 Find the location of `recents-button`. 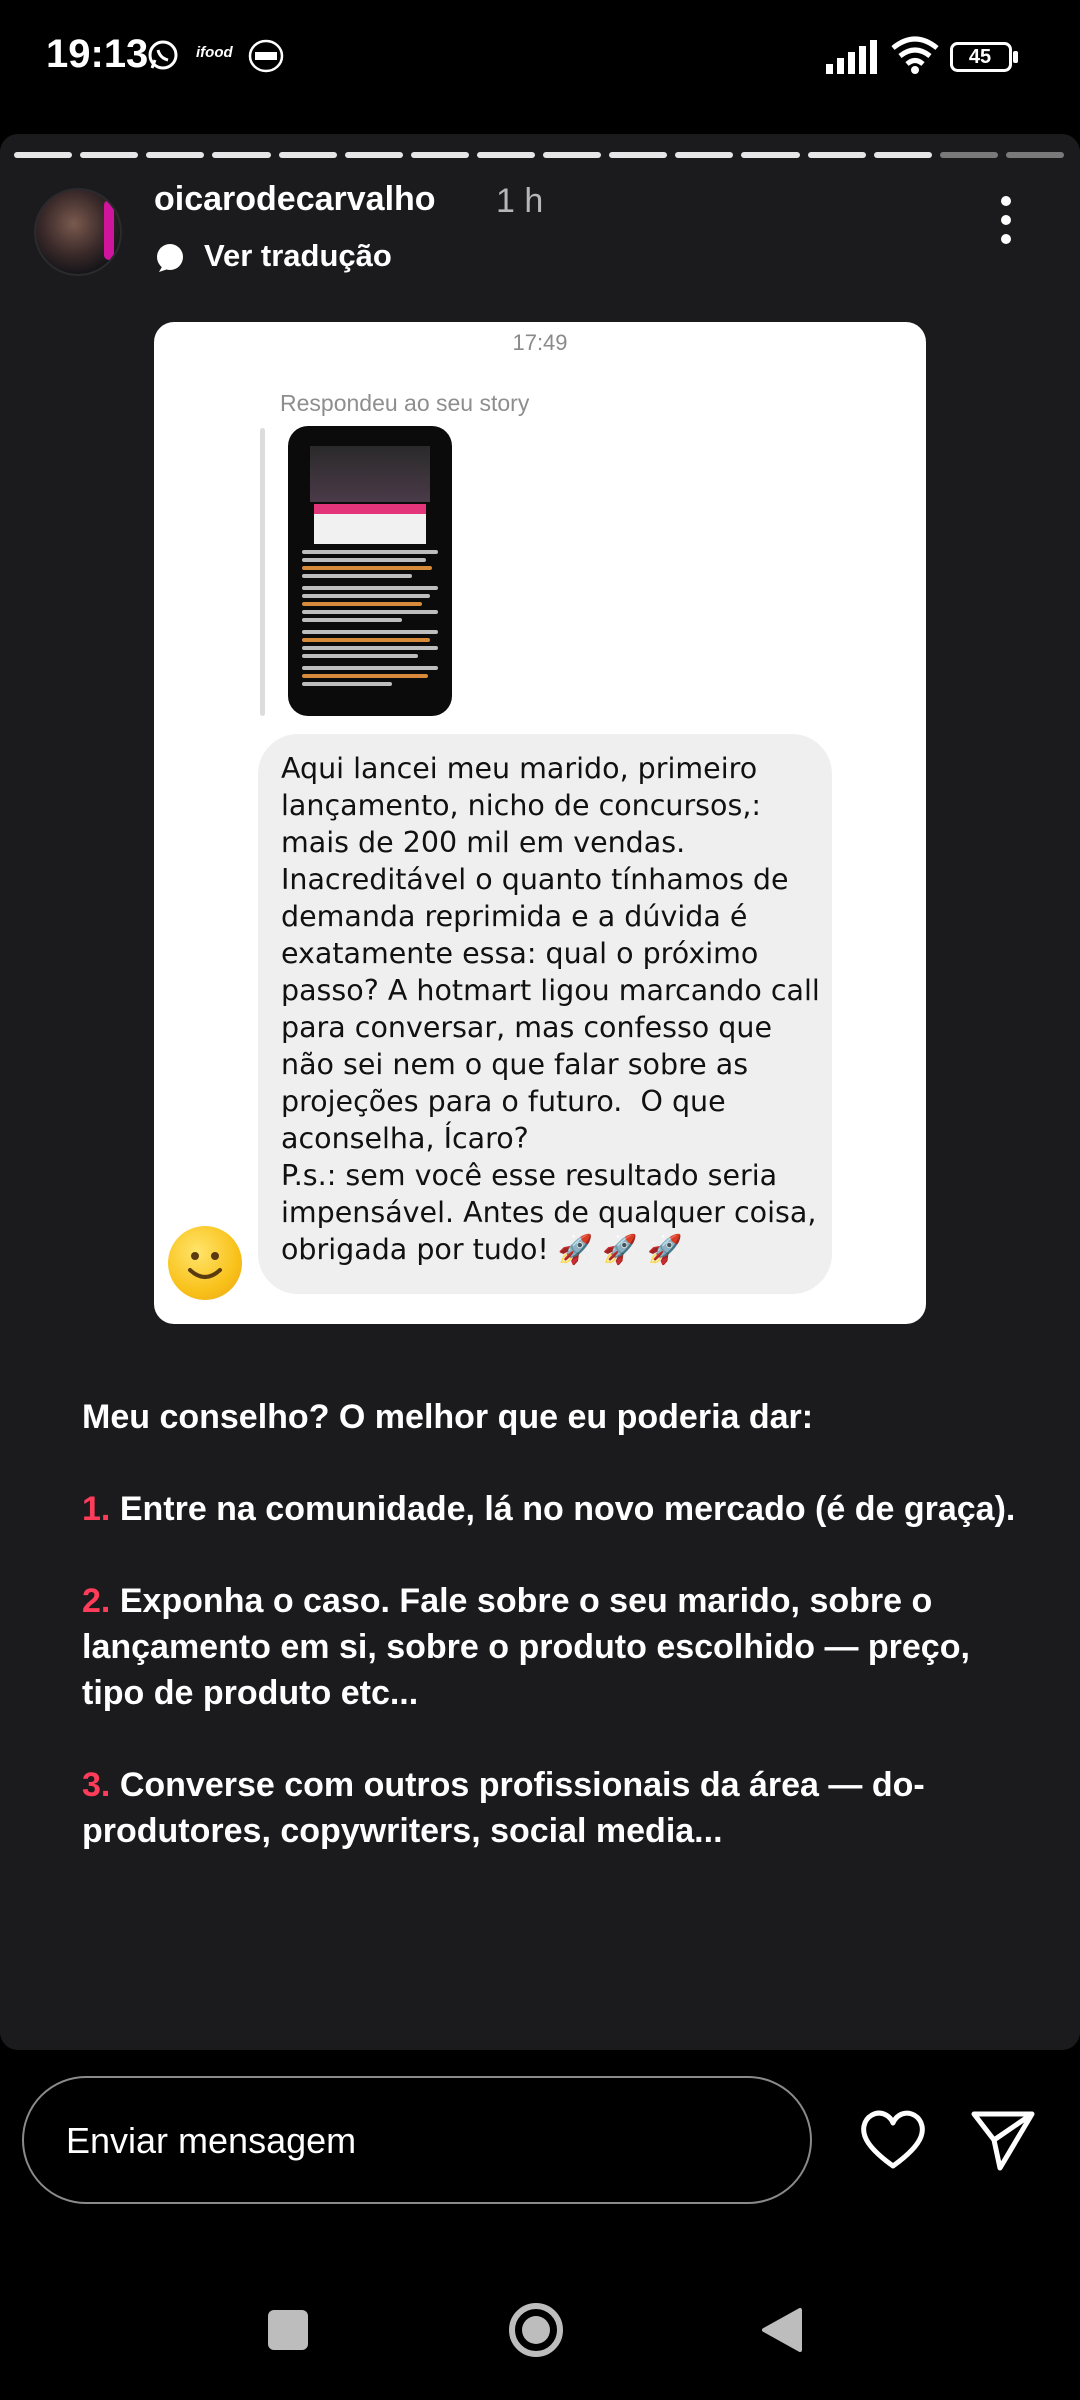

recents-button is located at coordinates (288, 2330).